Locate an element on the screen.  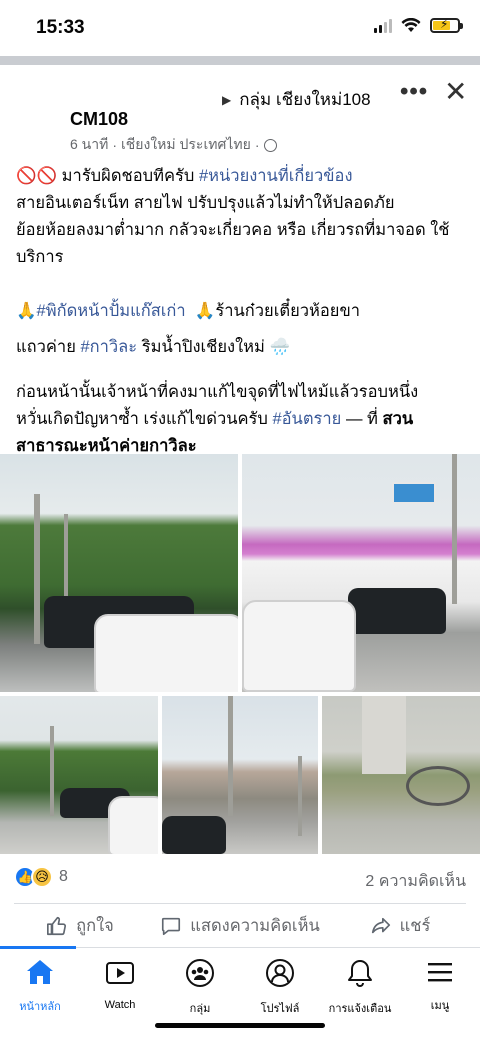
hashtag-link: #พิกัดหน้าปั้มแก๊สเก่า is located at coordinates (111, 311).